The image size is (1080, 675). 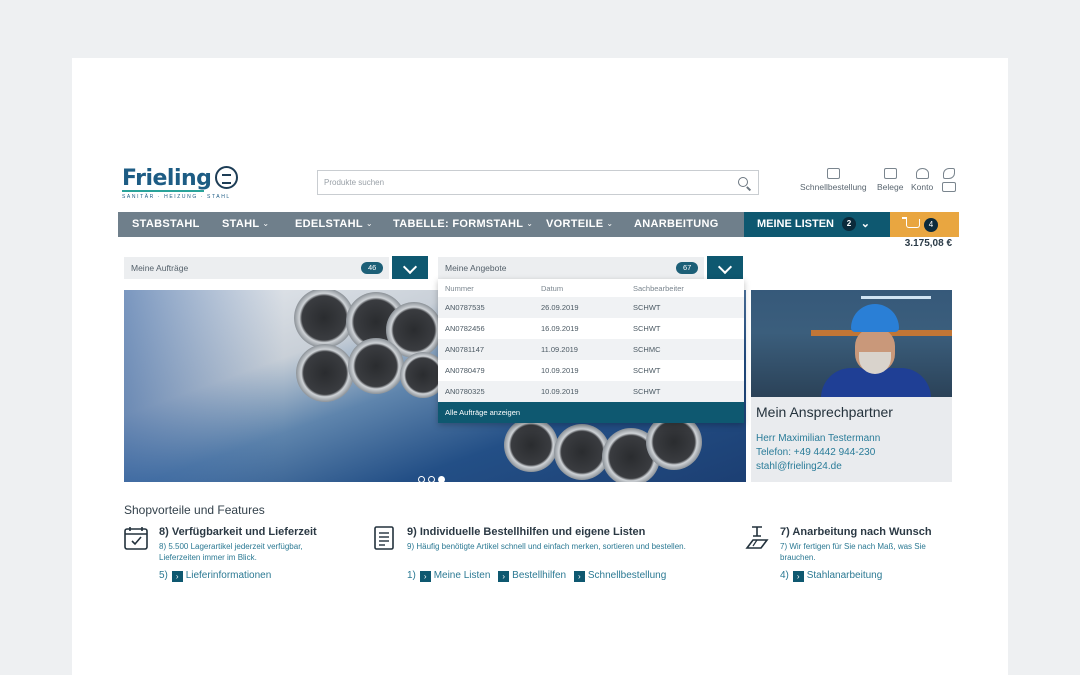 I want to click on cart-total: 3.175,08 €, so click(x=928, y=243).